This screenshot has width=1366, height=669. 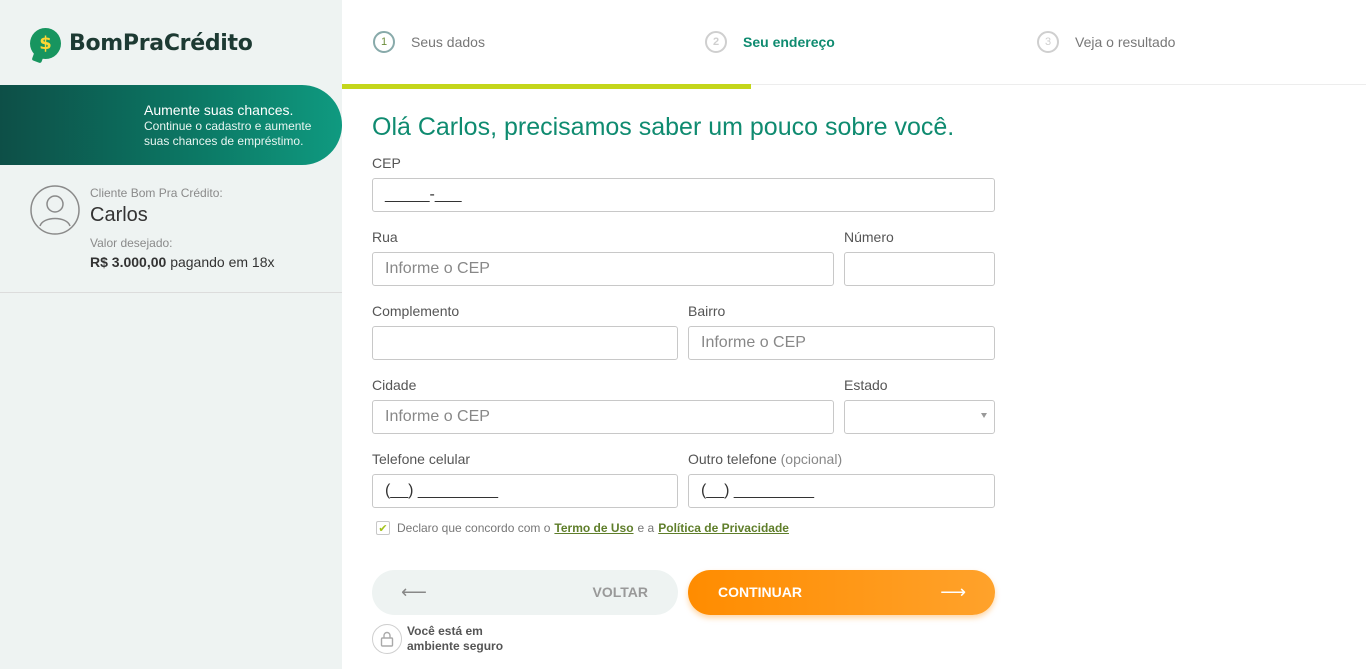 I want to click on numero-label: Número, so click(x=869, y=237).